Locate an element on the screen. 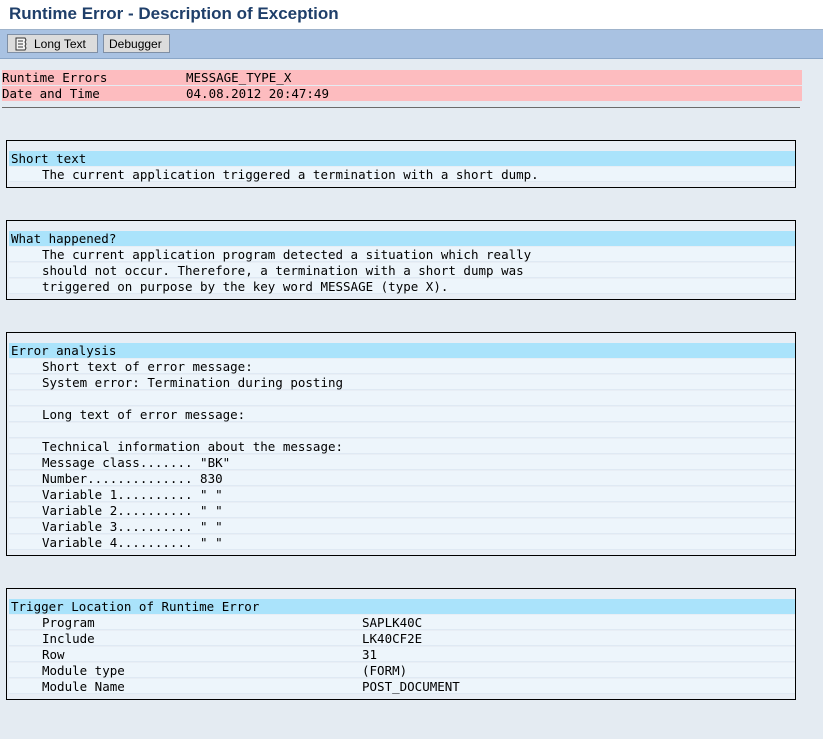 This screenshot has width=823, height=739. debugger-label: Debugger is located at coordinates (135, 43).